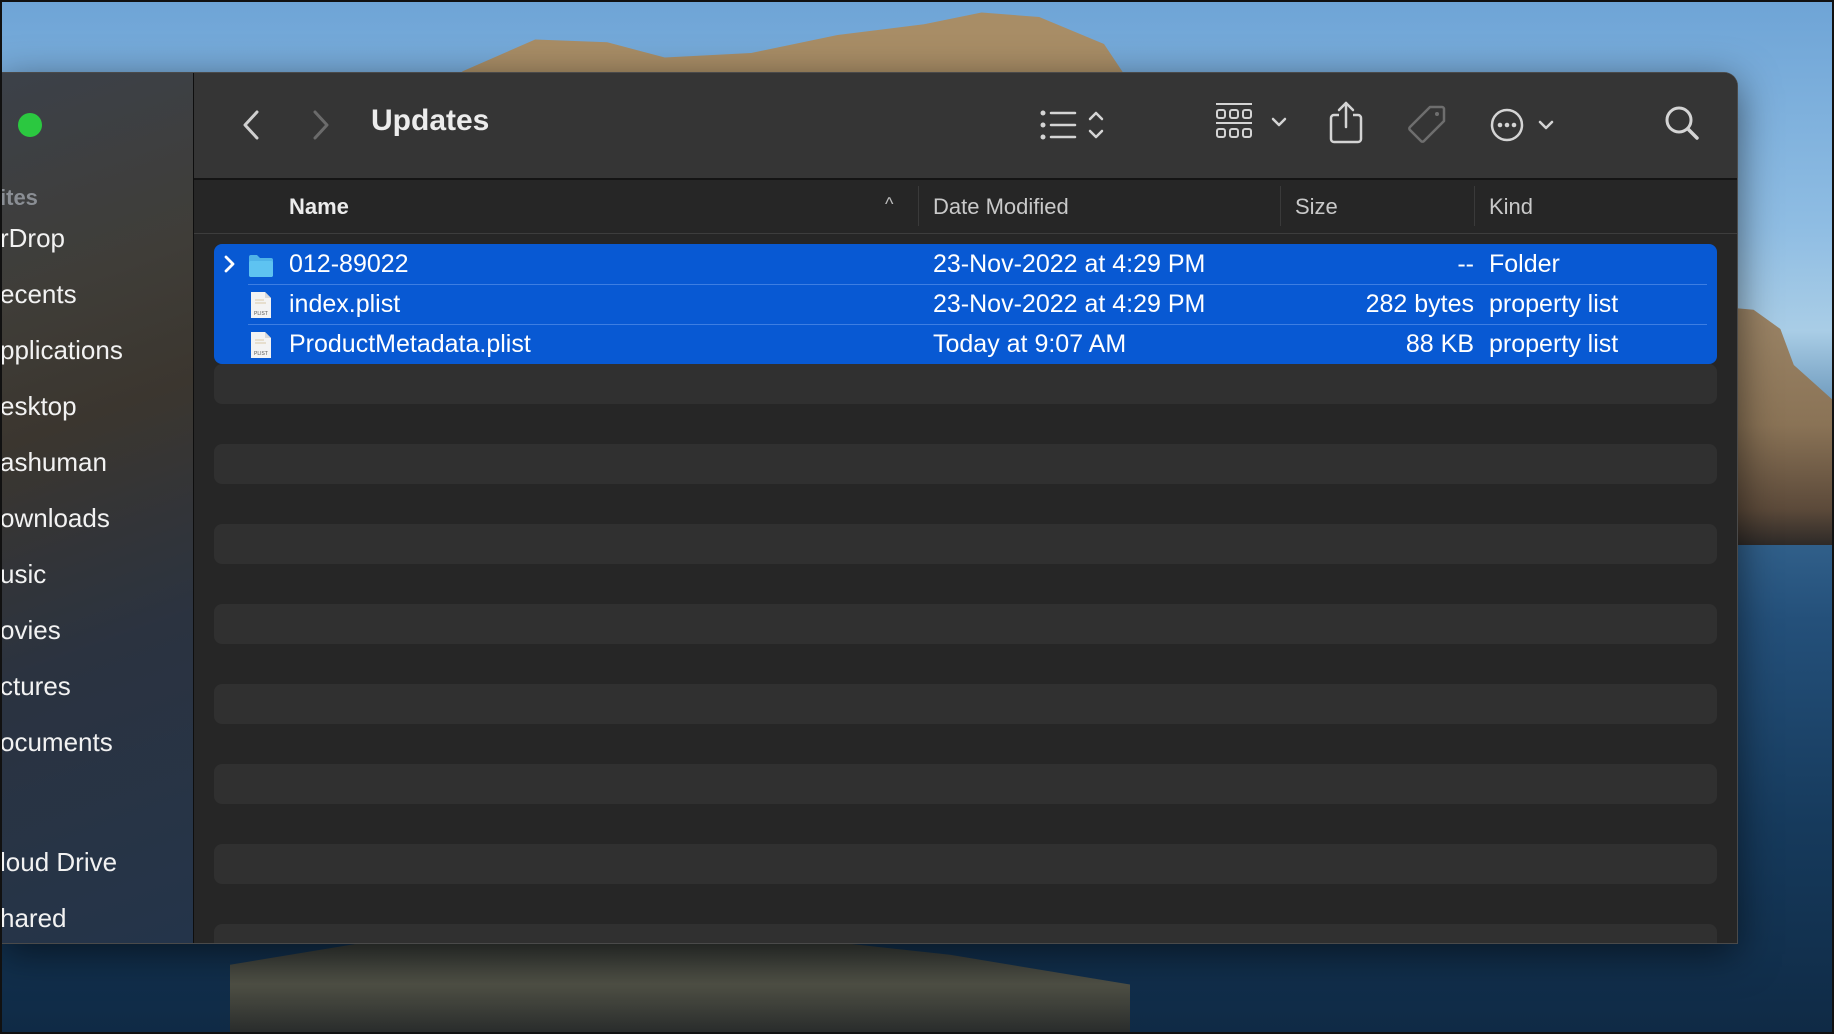  I want to click on group-button, so click(1252, 123).